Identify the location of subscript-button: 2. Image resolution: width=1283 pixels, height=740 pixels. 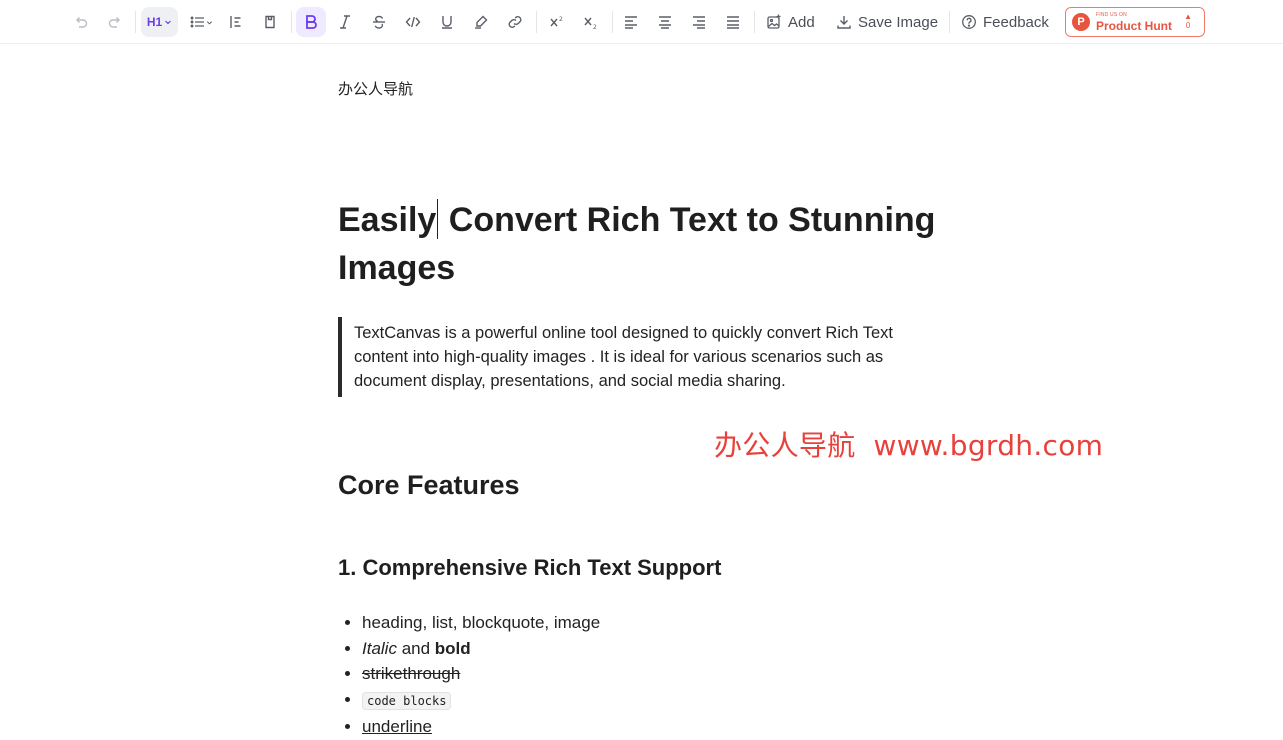
(591, 22).